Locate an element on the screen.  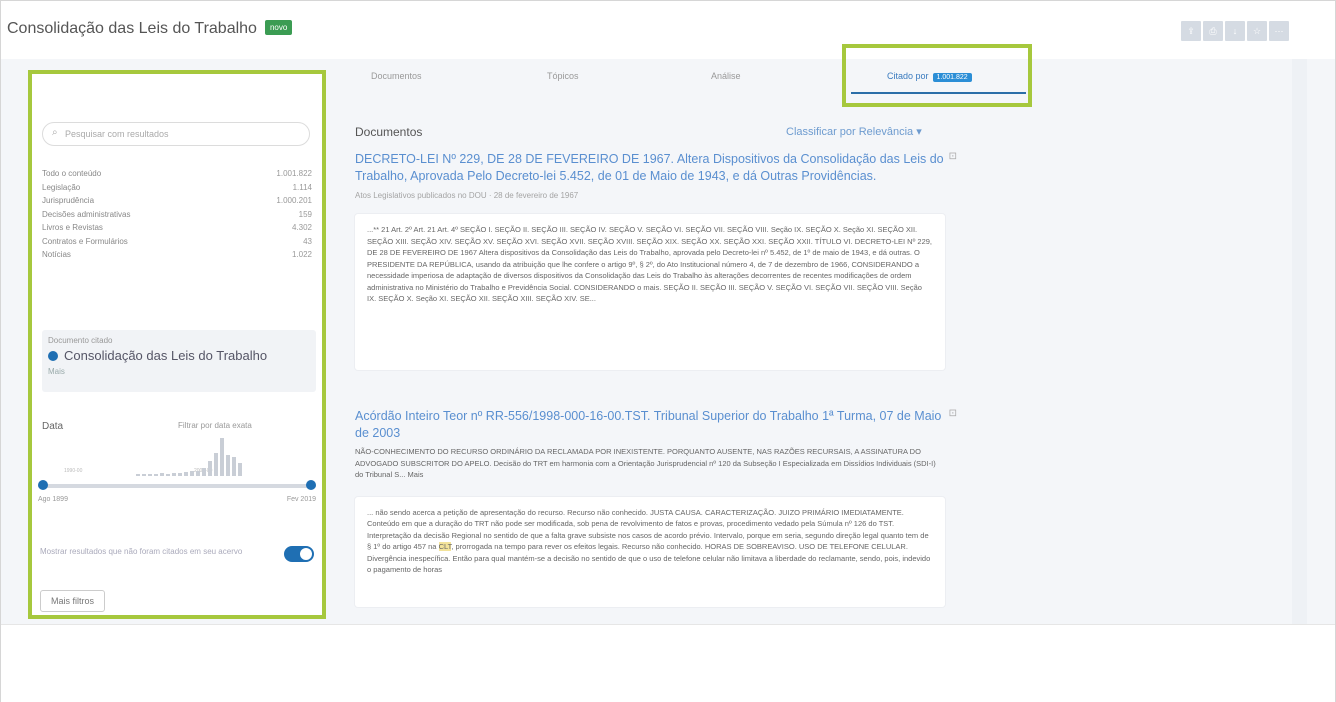
facet-label: Jurisprudência is located at coordinates (68, 200).